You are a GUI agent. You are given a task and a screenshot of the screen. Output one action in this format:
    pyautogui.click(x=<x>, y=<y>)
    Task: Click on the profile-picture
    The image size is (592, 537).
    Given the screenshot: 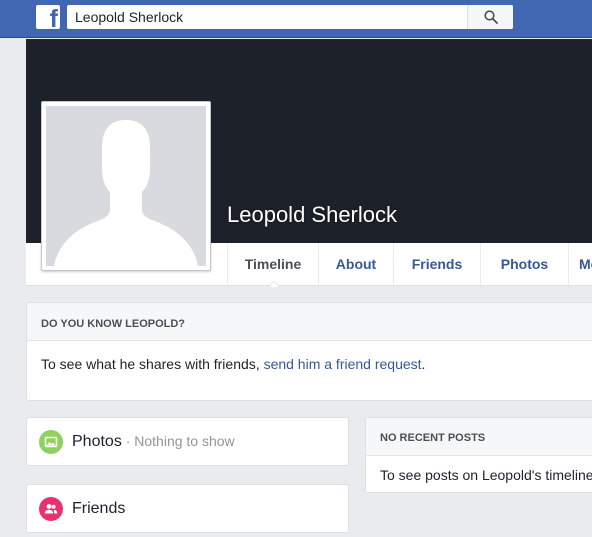 What is the action you would take?
    pyautogui.click(x=126, y=186)
    